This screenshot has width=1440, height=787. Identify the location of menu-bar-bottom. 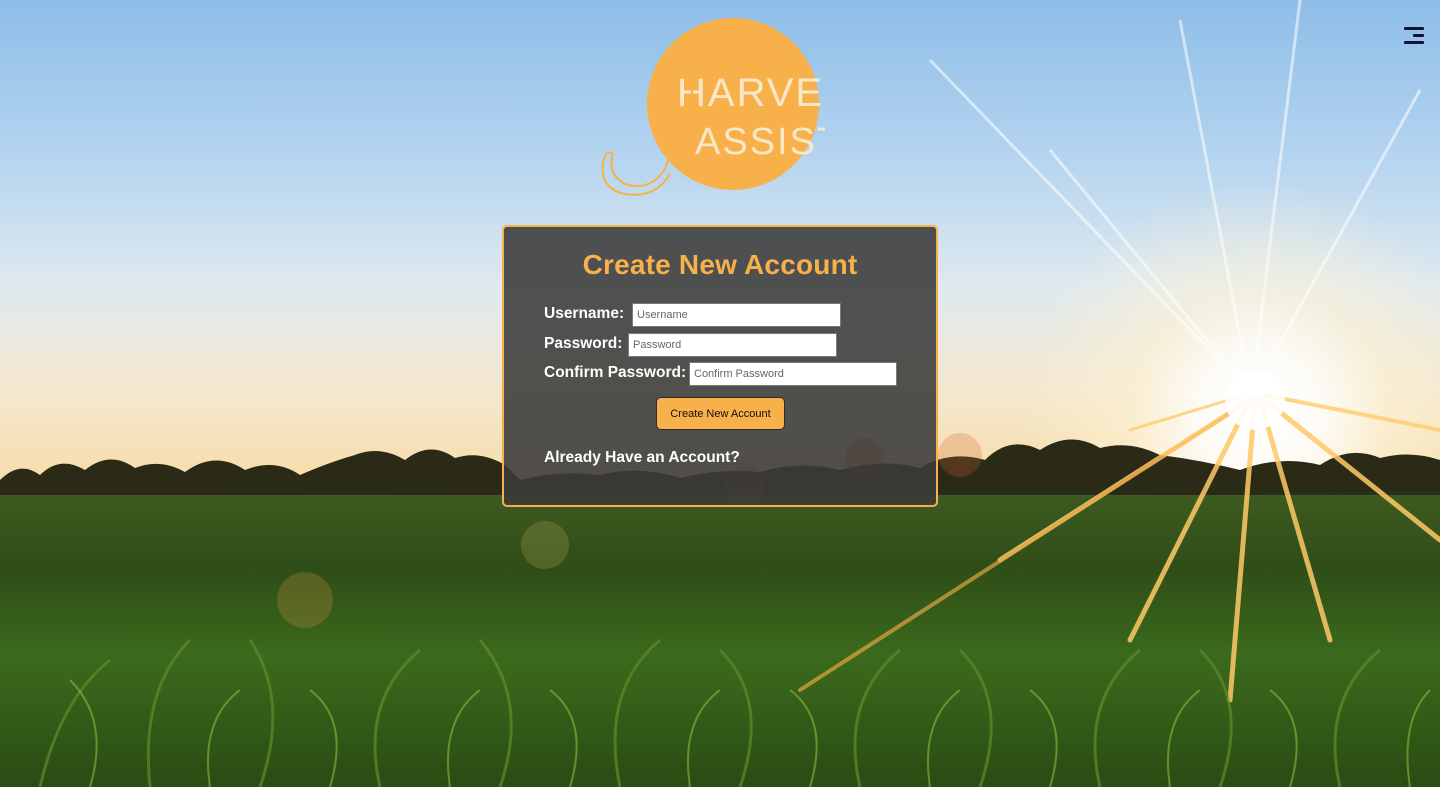
(1414, 42).